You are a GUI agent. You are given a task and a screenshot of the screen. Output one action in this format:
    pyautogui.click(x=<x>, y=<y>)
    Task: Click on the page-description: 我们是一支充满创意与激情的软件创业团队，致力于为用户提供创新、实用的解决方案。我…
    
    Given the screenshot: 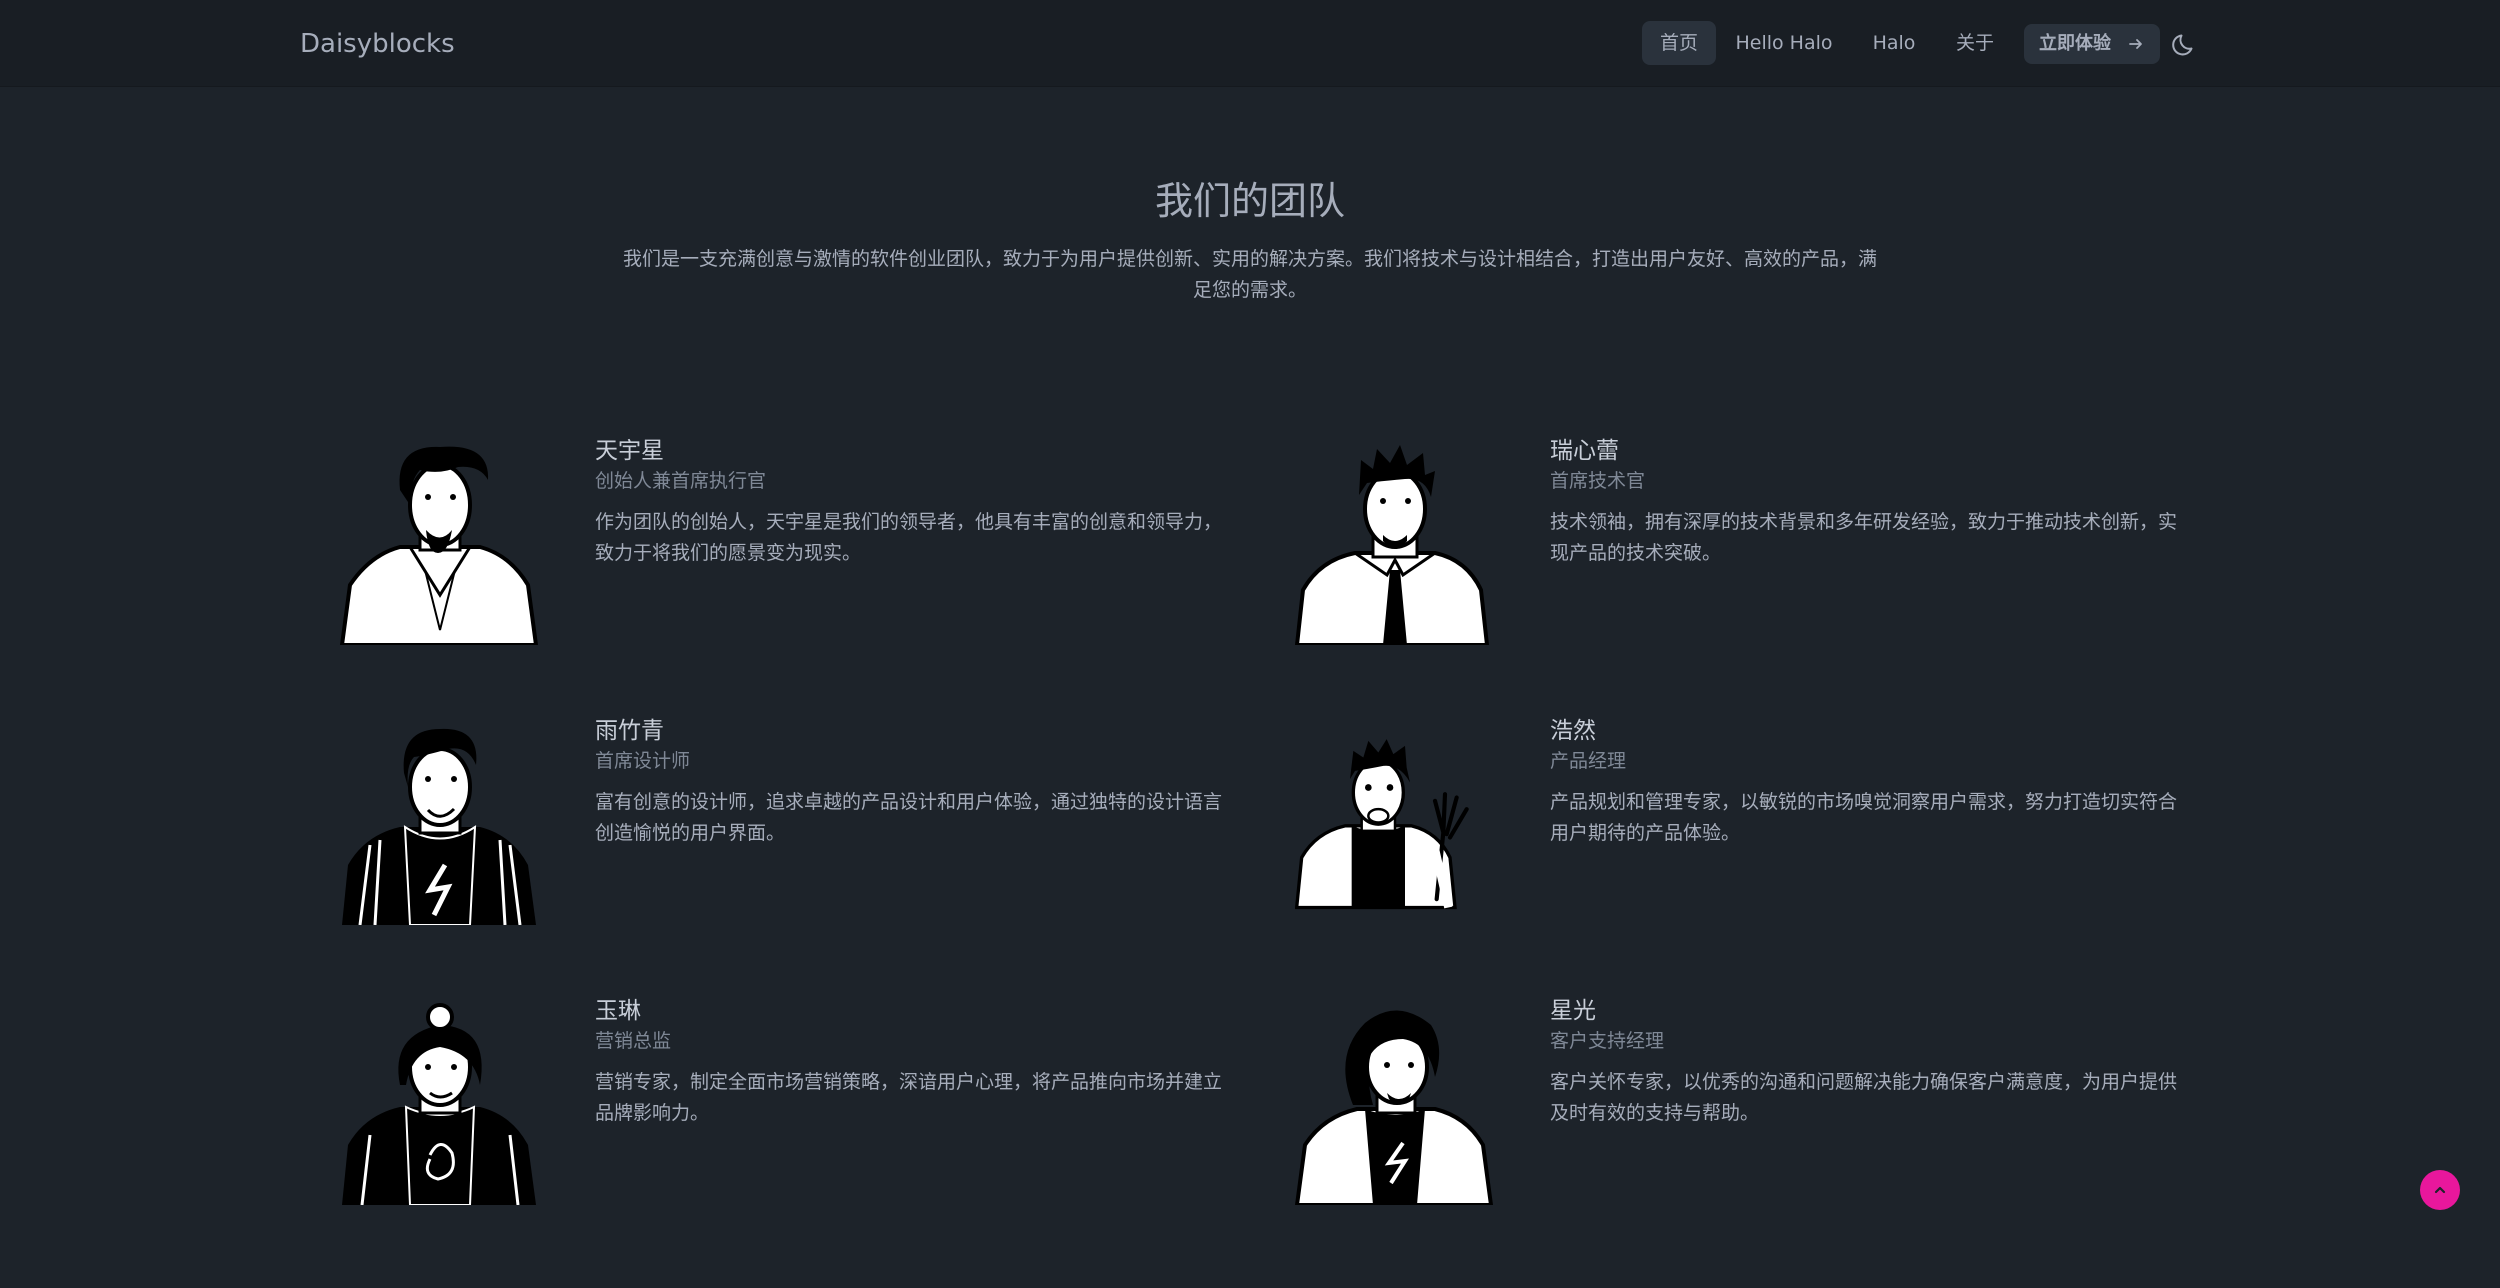 What is the action you would take?
    pyautogui.click(x=1249, y=274)
    